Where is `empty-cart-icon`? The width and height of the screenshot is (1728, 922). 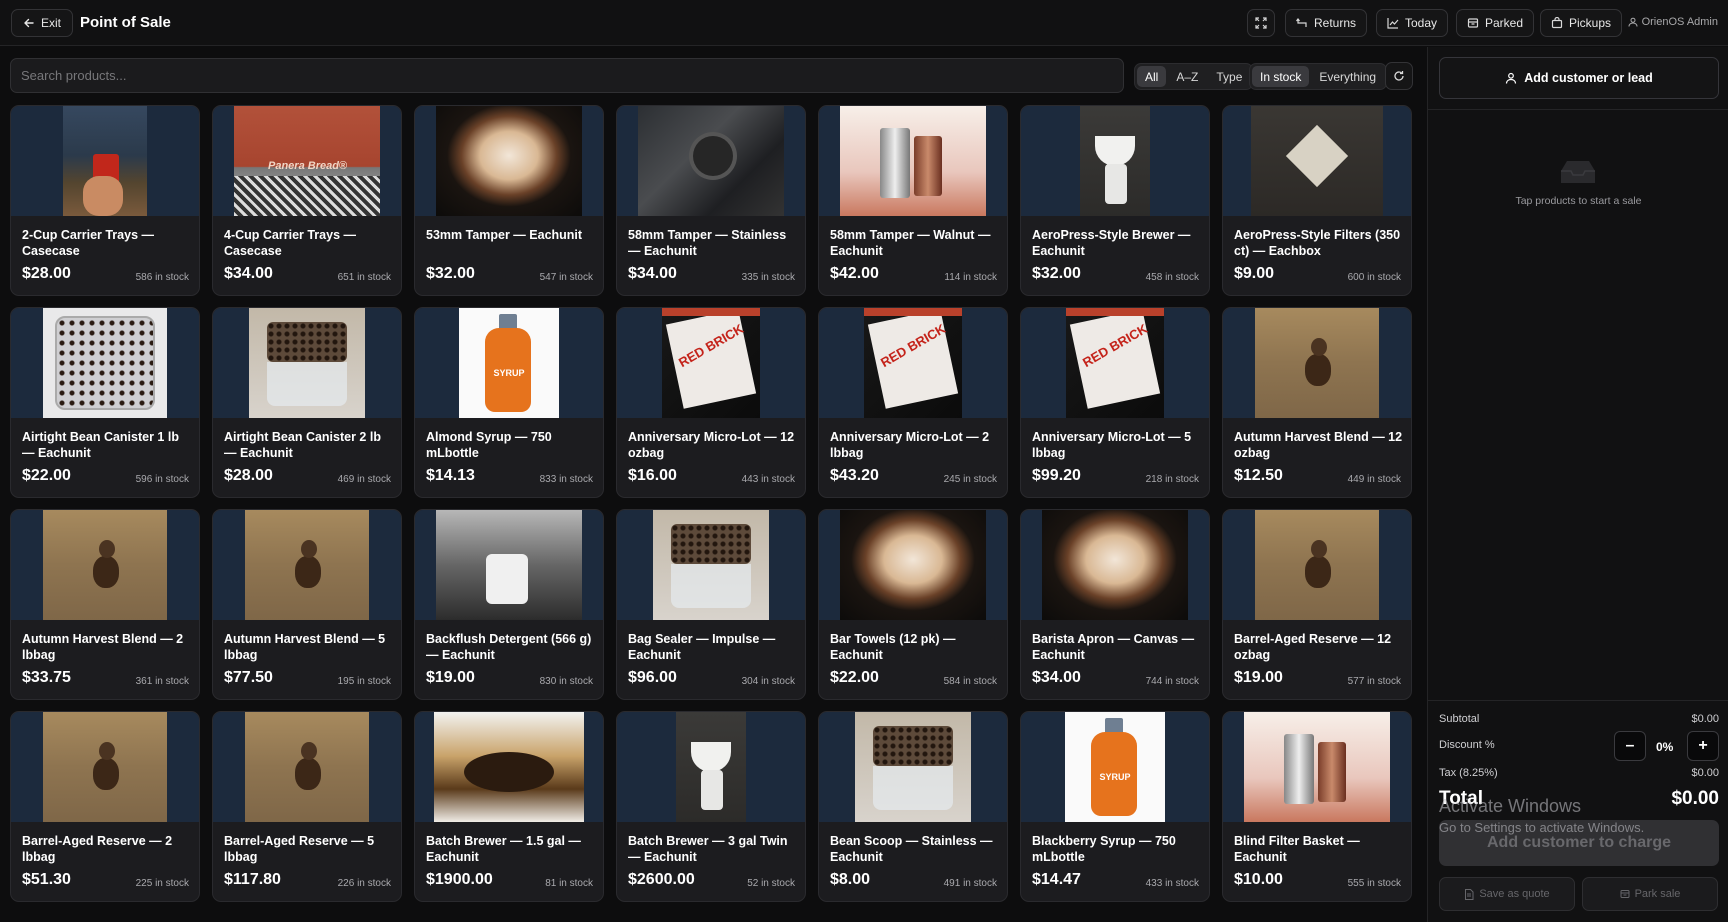 empty-cart-icon is located at coordinates (1578, 174).